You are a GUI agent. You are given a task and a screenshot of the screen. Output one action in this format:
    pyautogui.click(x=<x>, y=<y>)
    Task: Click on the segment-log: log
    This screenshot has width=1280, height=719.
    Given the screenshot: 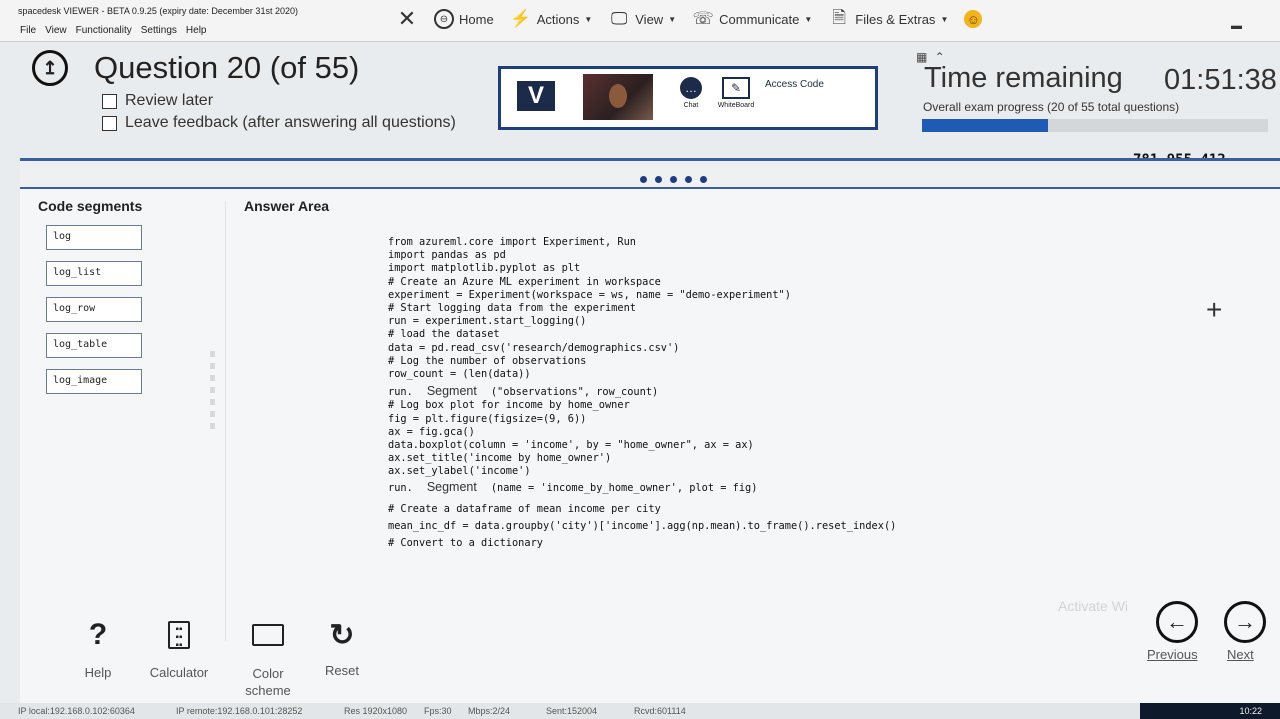 What is the action you would take?
    pyautogui.click(x=94, y=237)
    